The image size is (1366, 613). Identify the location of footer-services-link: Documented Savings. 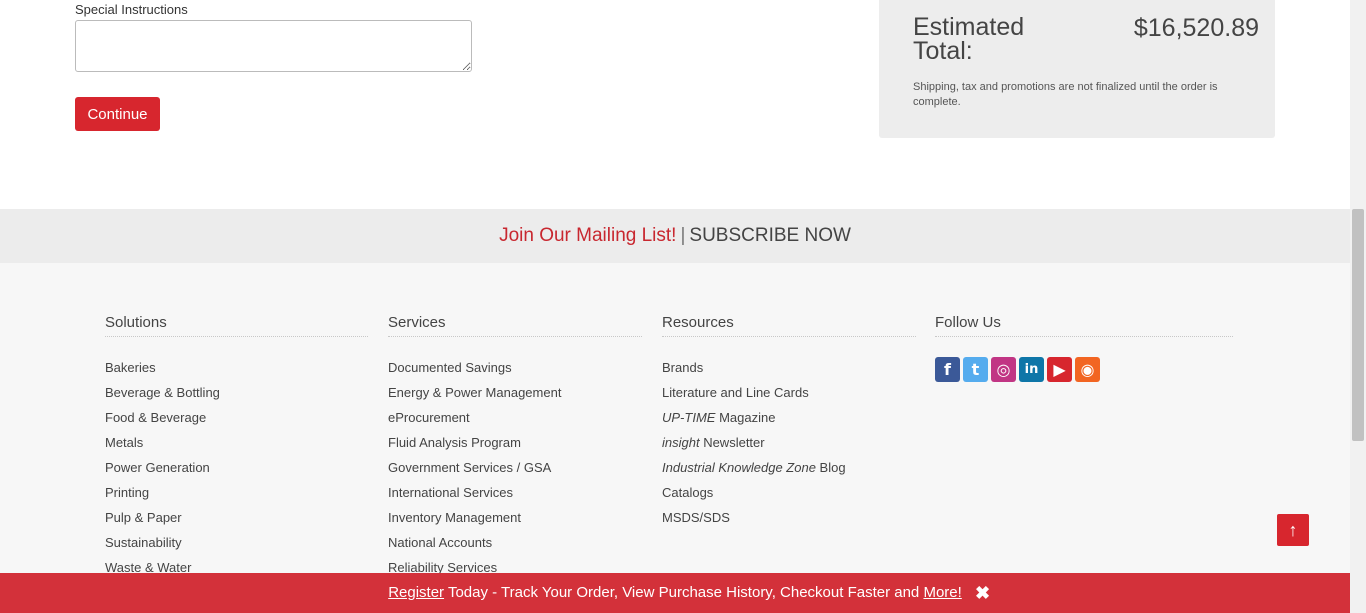
(515, 367).